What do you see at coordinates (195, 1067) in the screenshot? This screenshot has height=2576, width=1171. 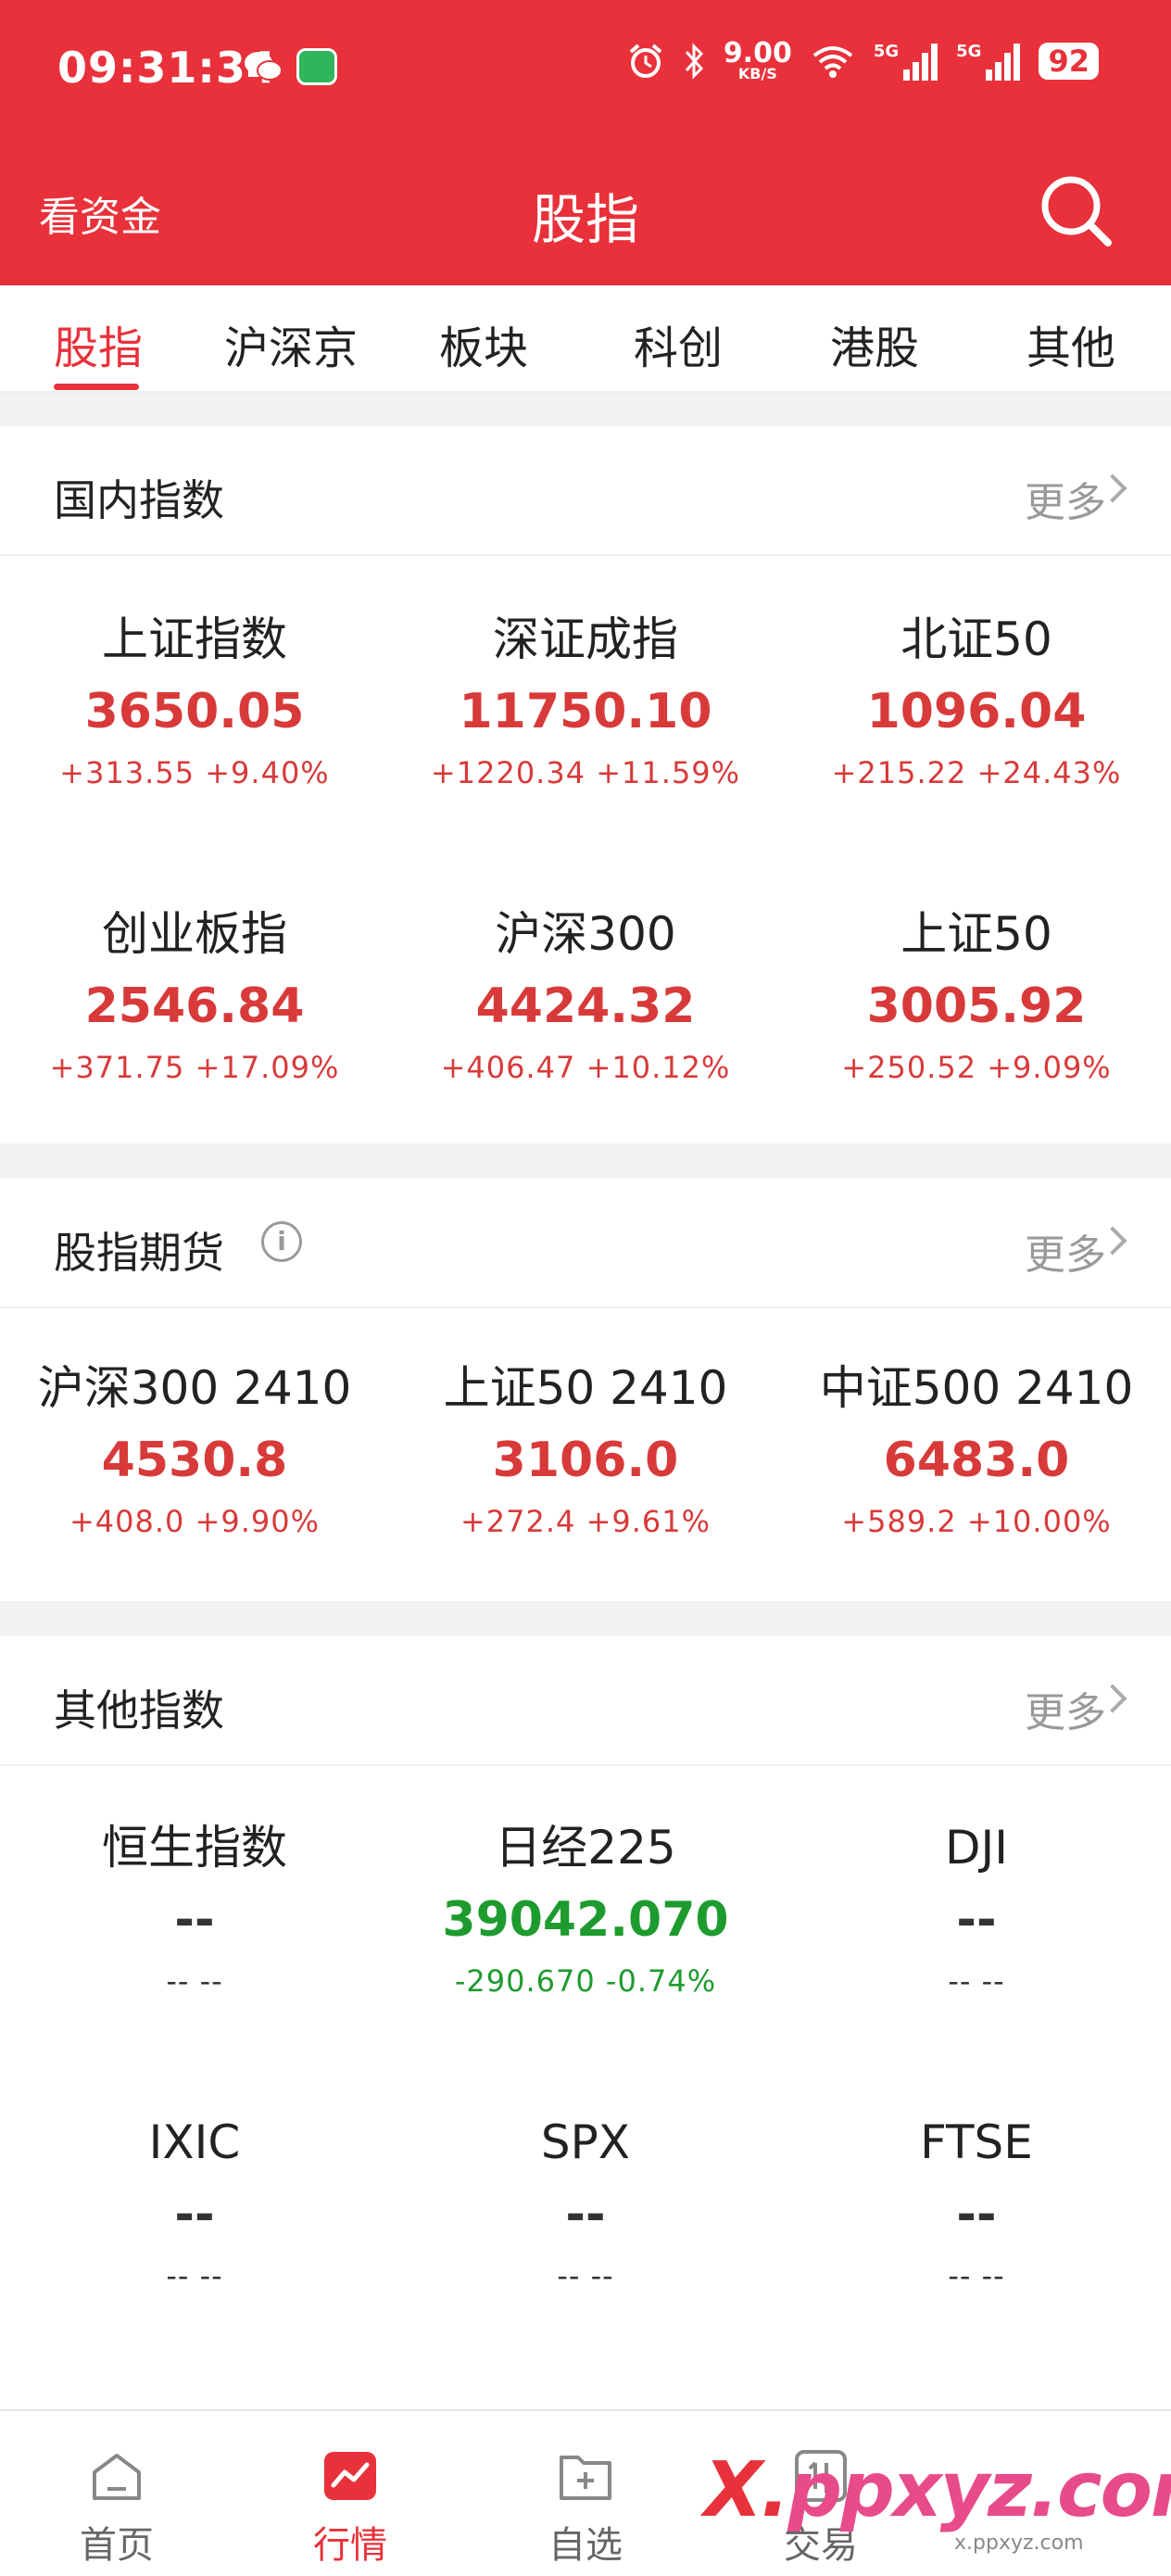 I see `index-change: +371.75 +17.09%` at bounding box center [195, 1067].